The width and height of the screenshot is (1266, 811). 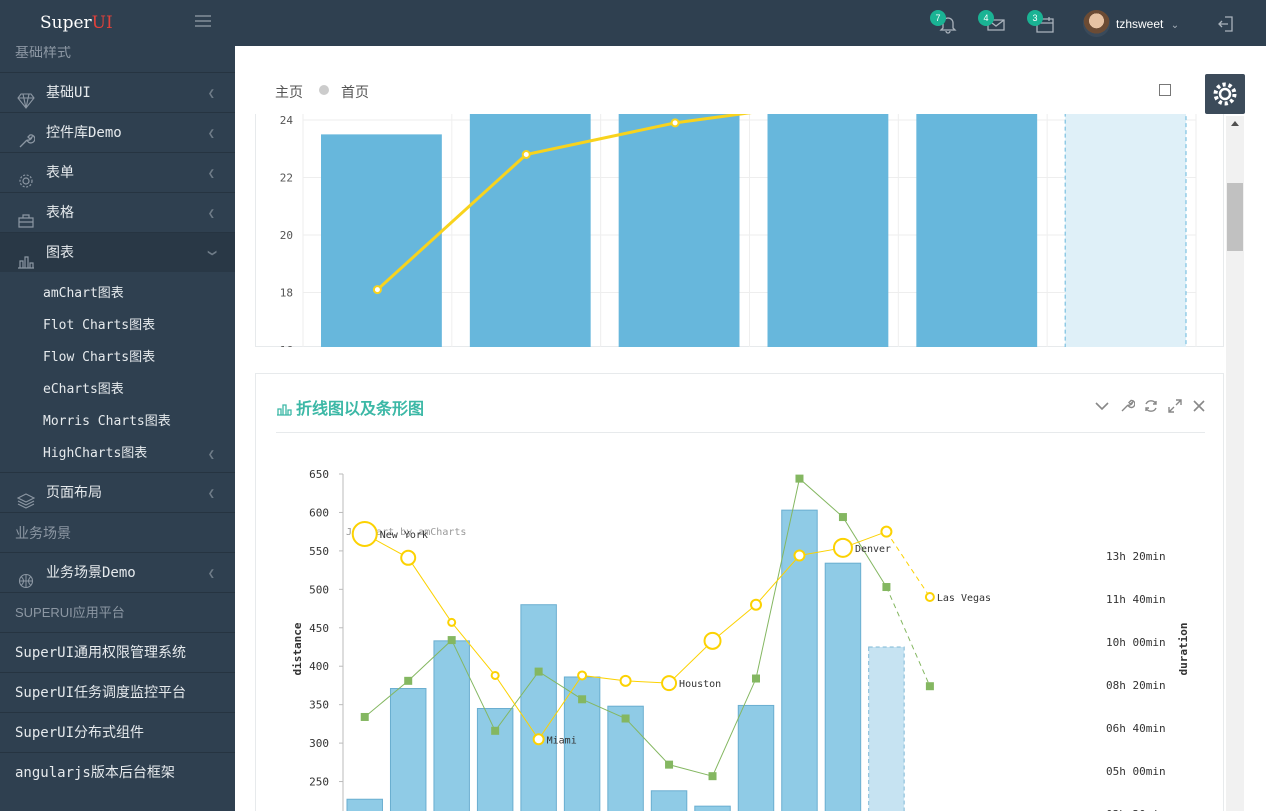 I want to click on sidebar-item-business-demo: 业务场景Demo ❮, so click(x=117, y=572).